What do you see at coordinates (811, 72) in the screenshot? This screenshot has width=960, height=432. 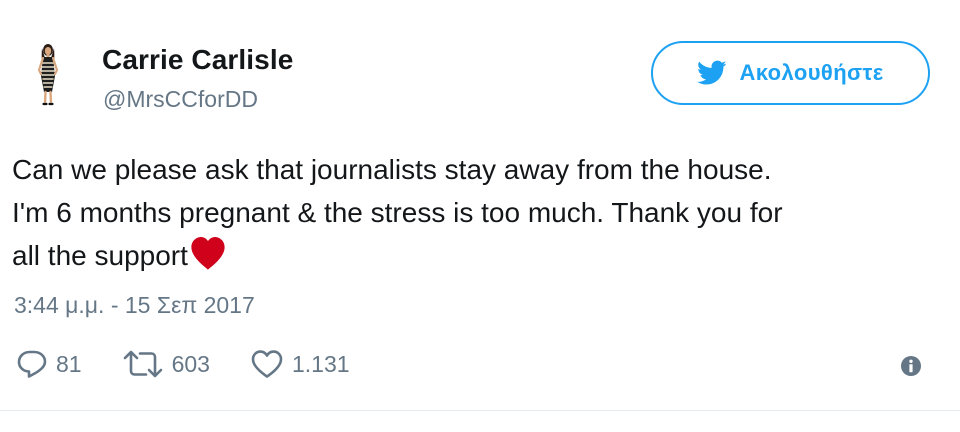 I see `follow-button-label: Ακολουθήστε` at bounding box center [811, 72].